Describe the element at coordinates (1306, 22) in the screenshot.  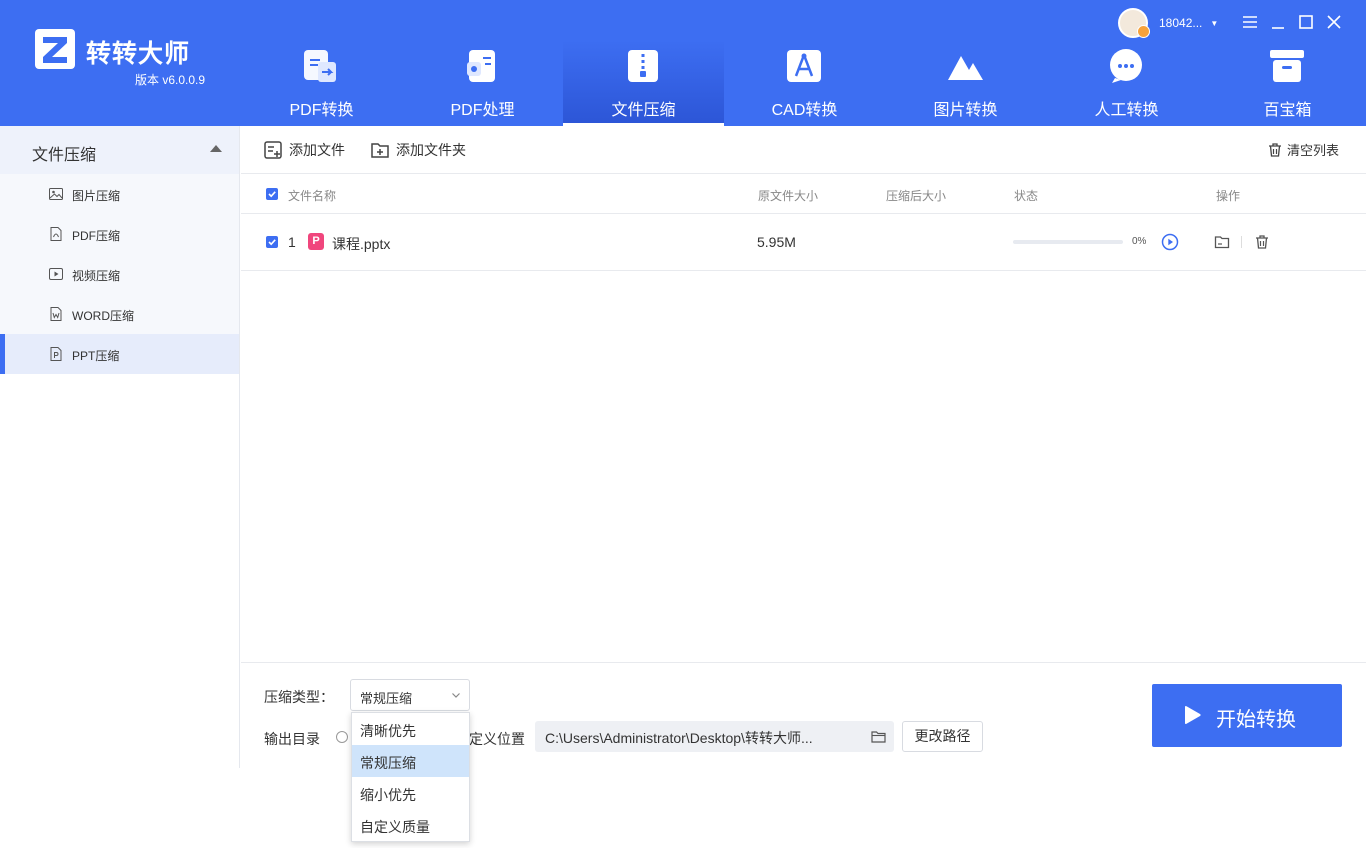
I see `maximize-icon` at that location.